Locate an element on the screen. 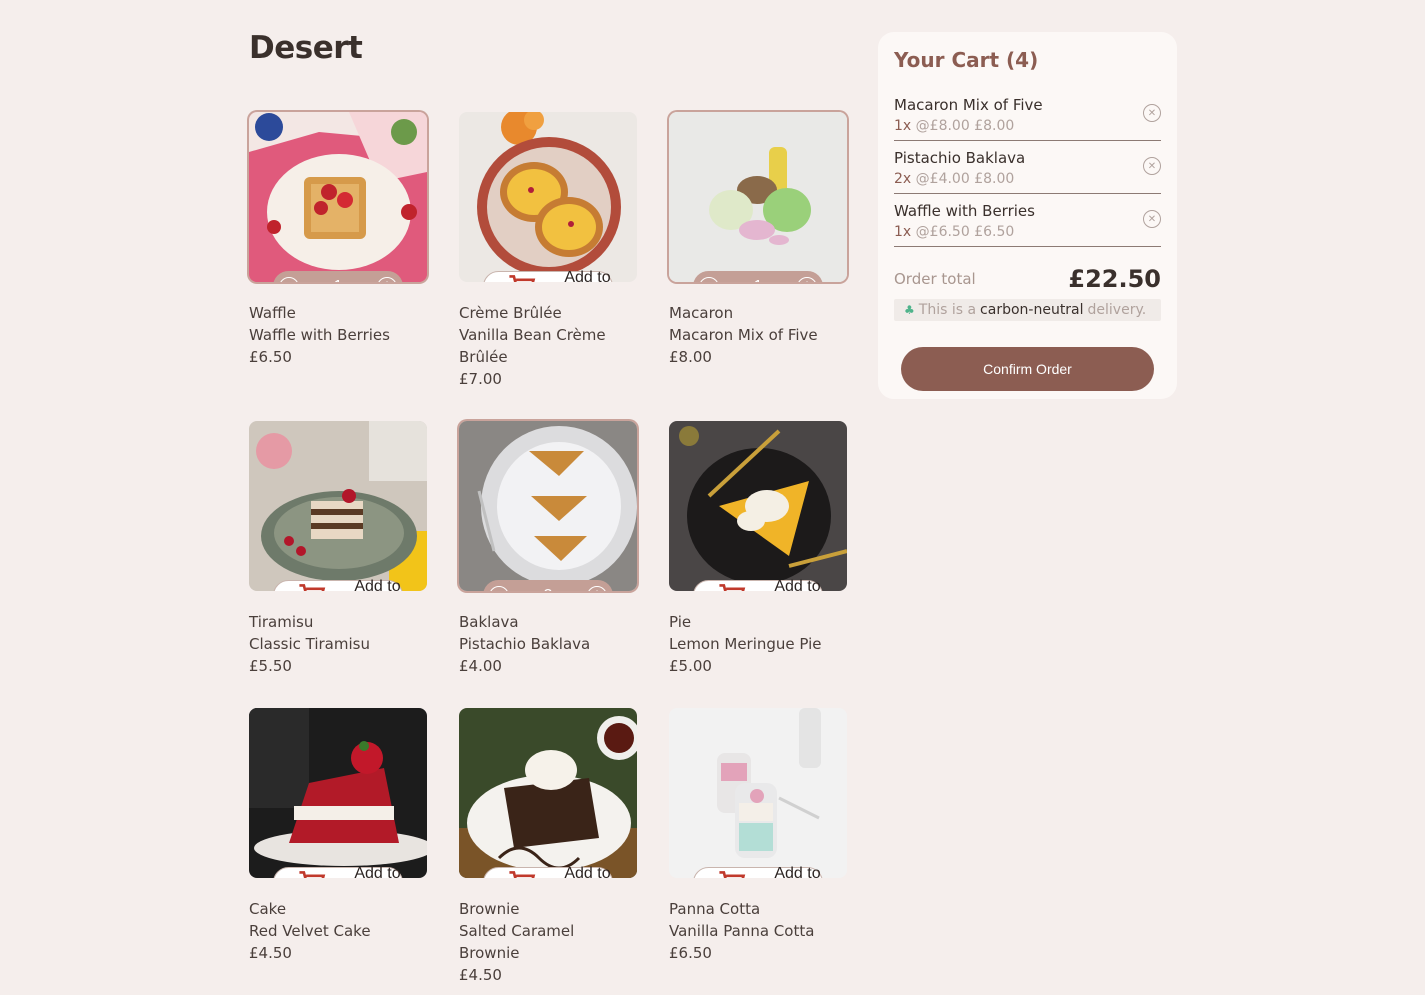  product-category: Macaron is located at coordinates (701, 313).